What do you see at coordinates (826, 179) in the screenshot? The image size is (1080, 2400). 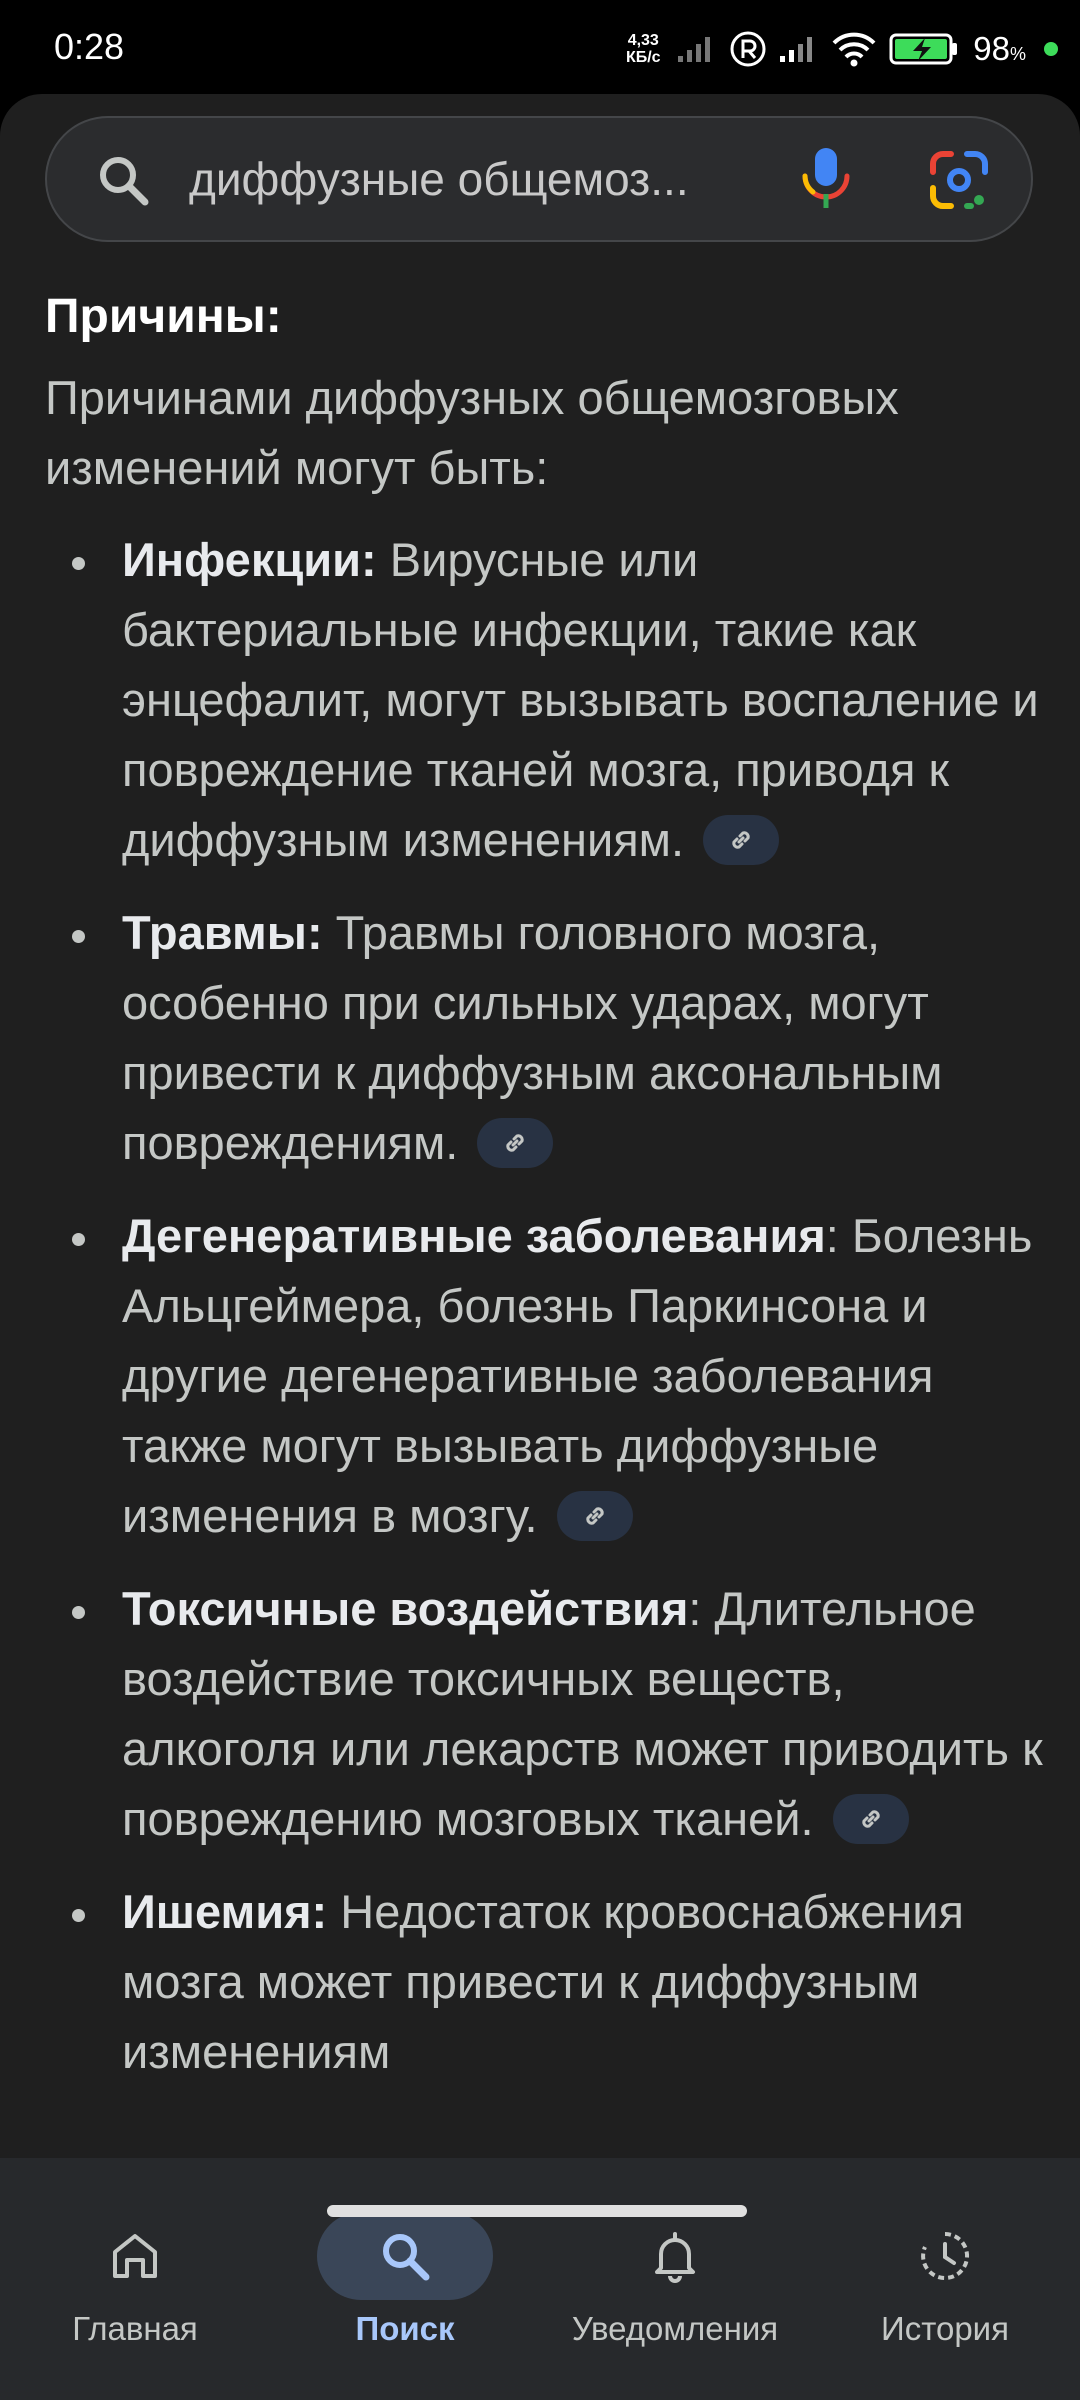 I see `mic-icon` at bounding box center [826, 179].